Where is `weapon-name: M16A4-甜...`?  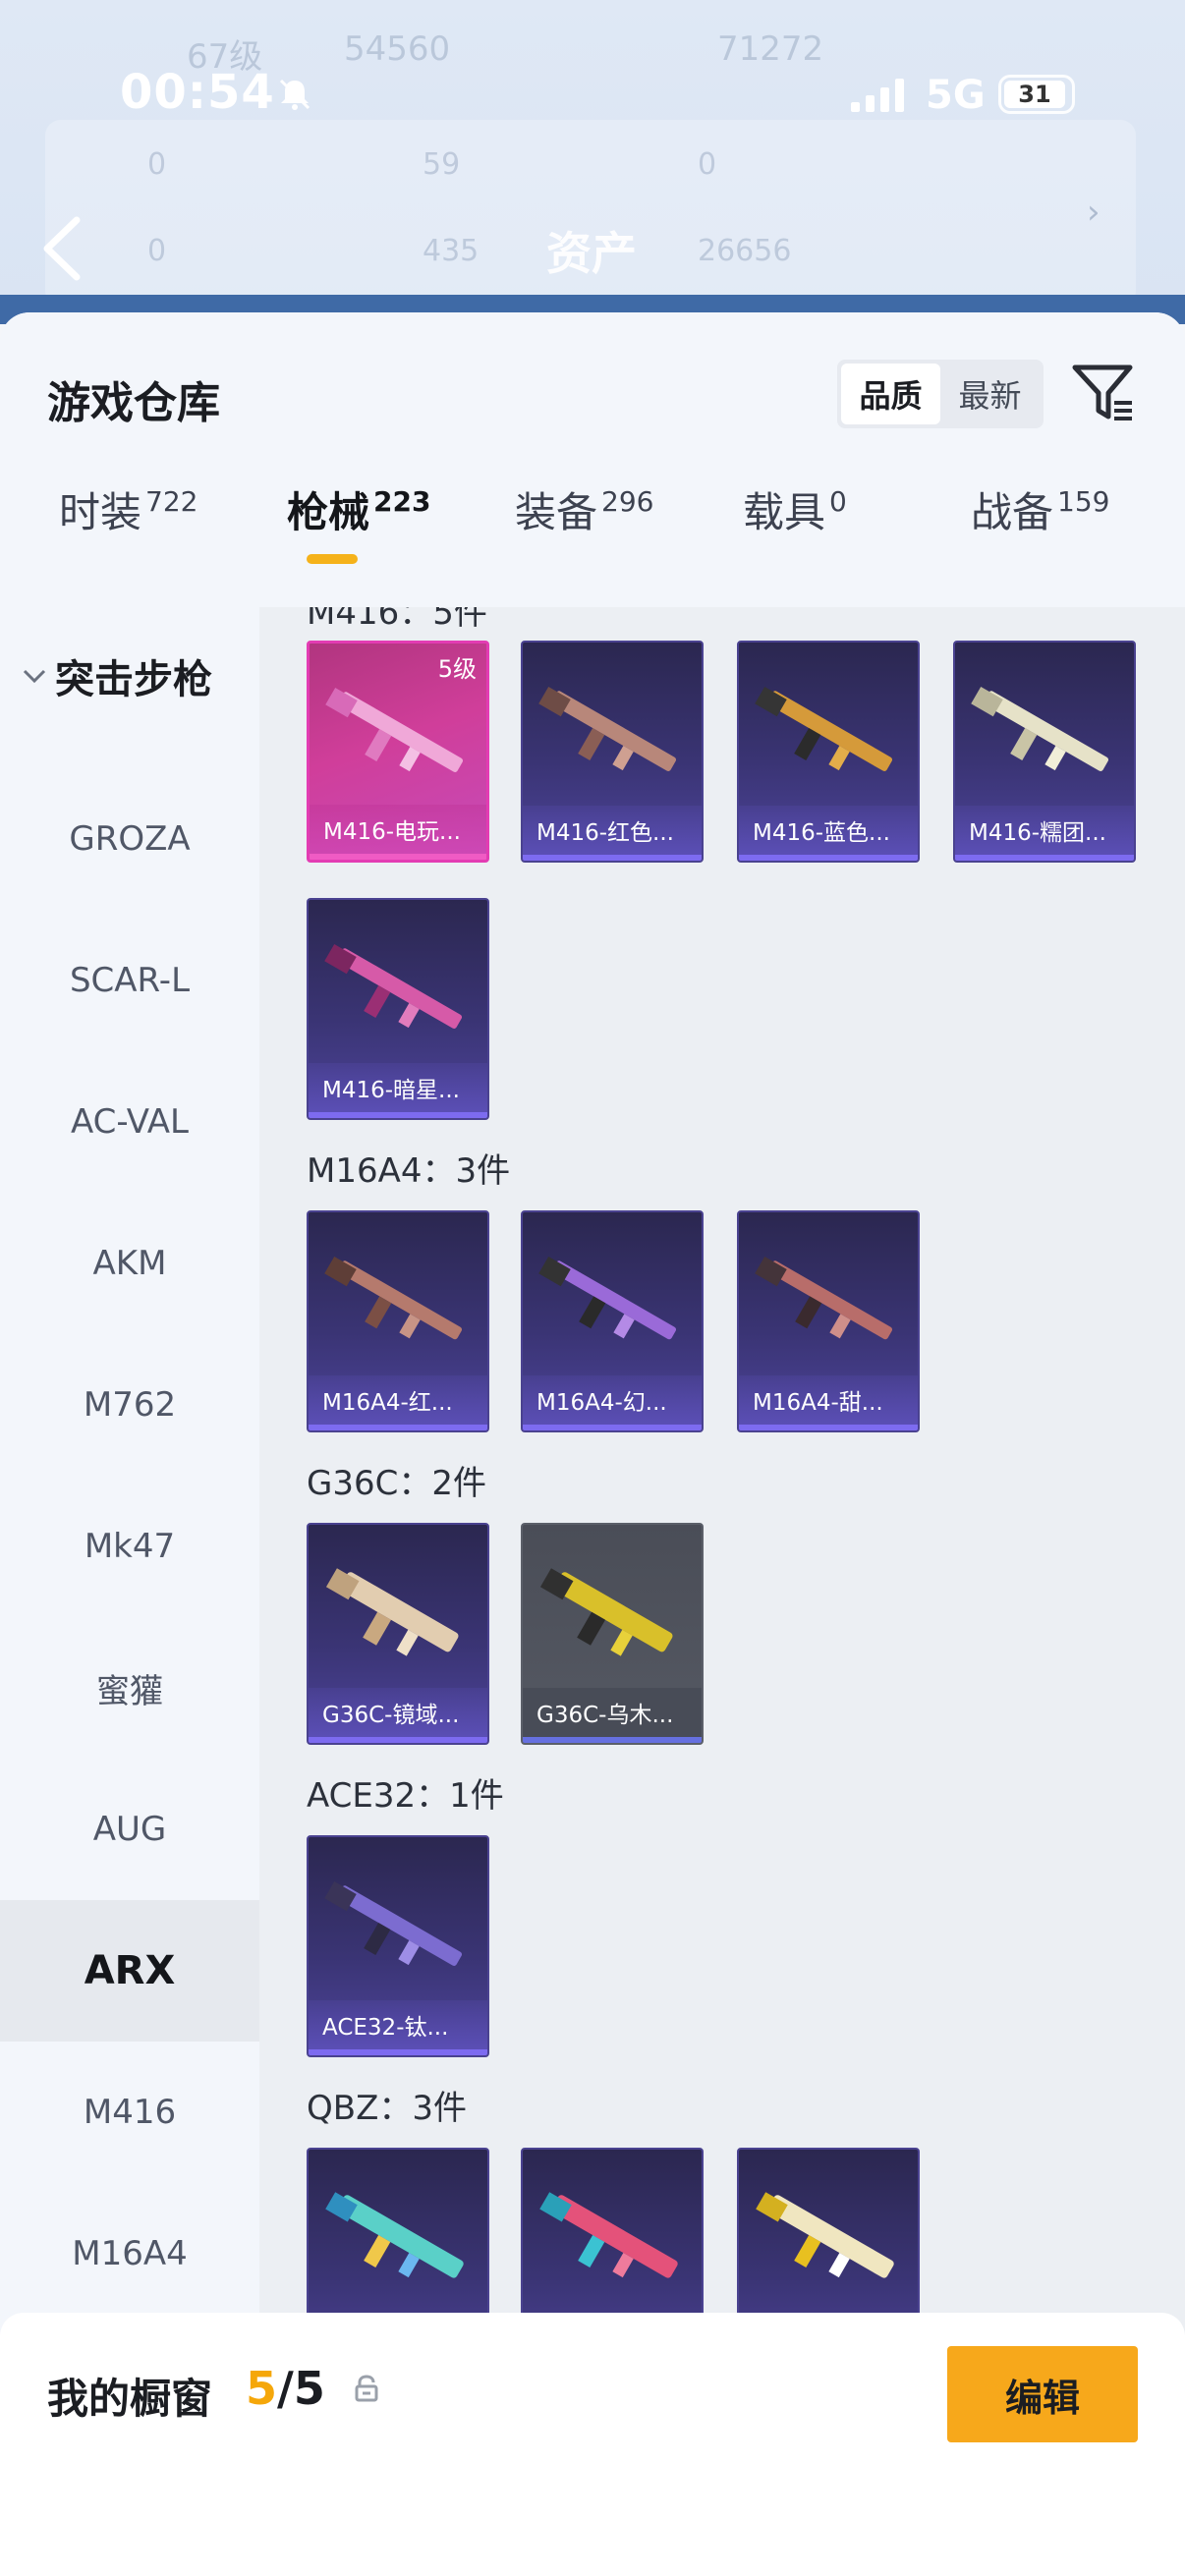
weapon-name: M16A4-甜... is located at coordinates (829, 1400).